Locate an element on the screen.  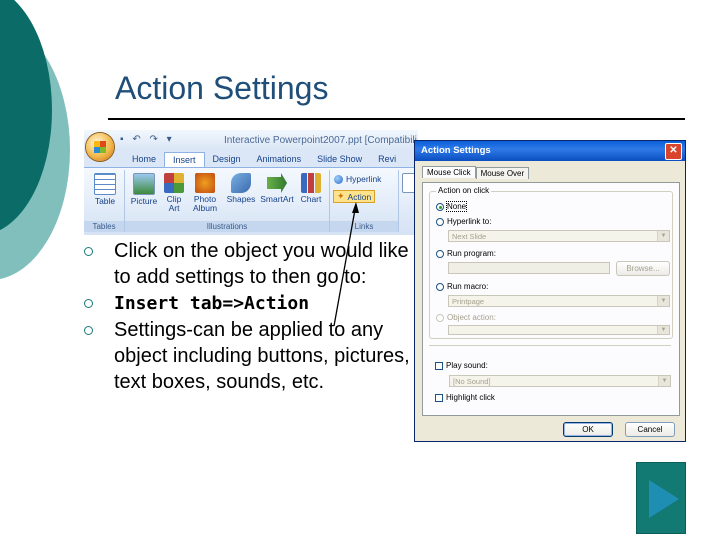
option-run-macro: Run macro: is located at coordinates (462, 286).